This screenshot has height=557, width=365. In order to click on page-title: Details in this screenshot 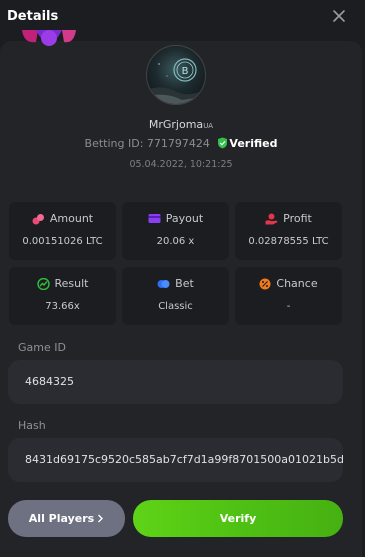, I will do `click(33, 16)`.